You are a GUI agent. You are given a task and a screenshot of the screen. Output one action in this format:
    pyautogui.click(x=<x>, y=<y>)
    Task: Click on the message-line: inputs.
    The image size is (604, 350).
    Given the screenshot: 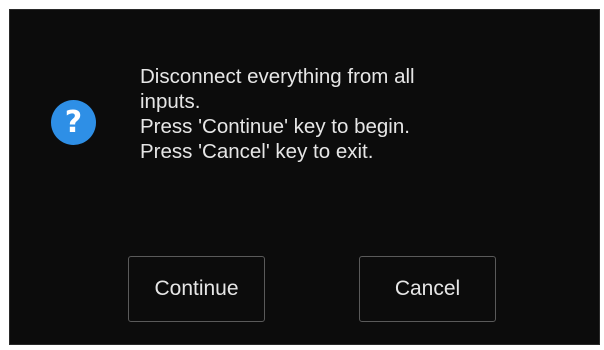 What is the action you would take?
    pyautogui.click(x=170, y=101)
    